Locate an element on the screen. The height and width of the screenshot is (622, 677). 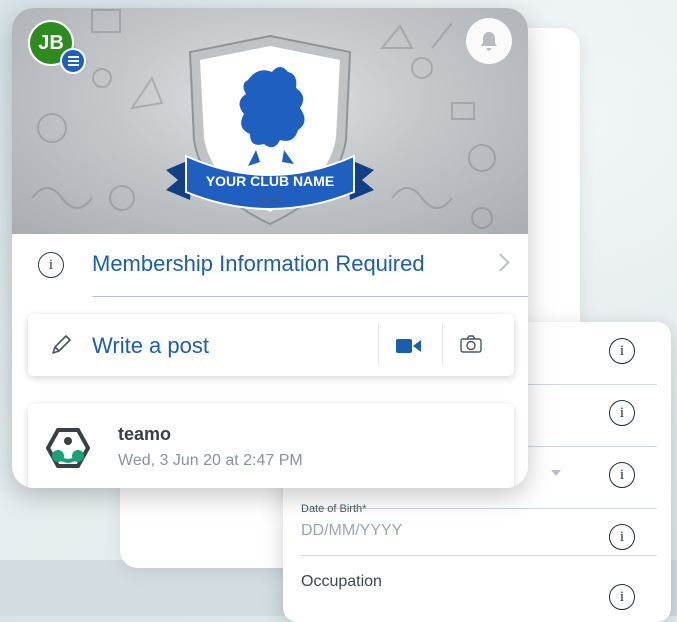
chevron-right-icon is located at coordinates (500, 262).